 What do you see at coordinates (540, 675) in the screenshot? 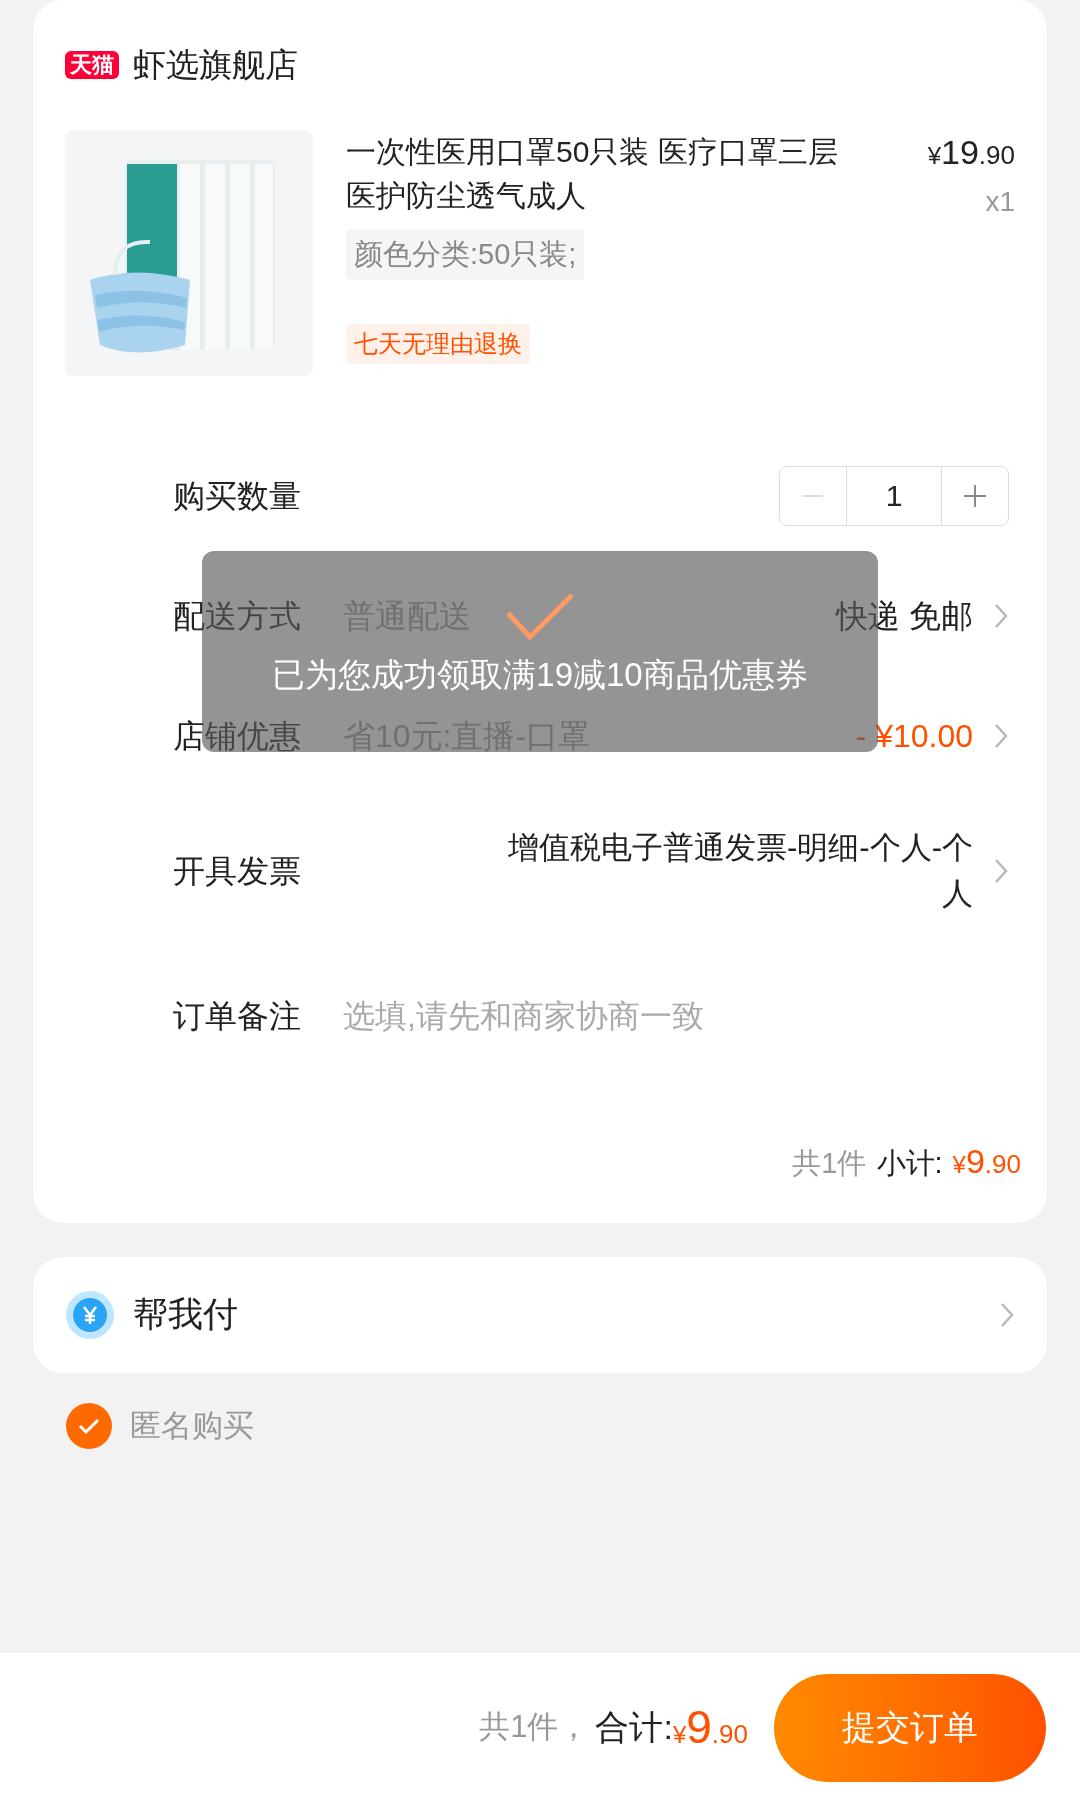
I see `toast-message: 已为您成功领取满19减10商品优惠券` at bounding box center [540, 675].